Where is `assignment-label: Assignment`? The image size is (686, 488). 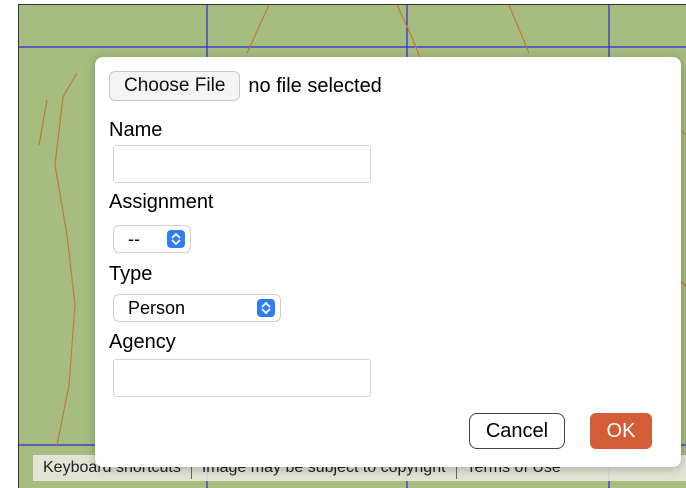 assignment-label: Assignment is located at coordinates (161, 202).